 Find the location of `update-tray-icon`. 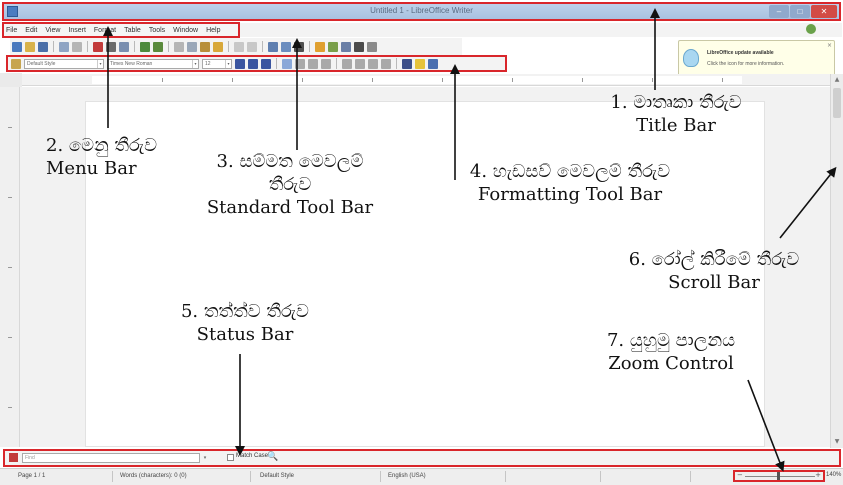

update-tray-icon is located at coordinates (811, 29).